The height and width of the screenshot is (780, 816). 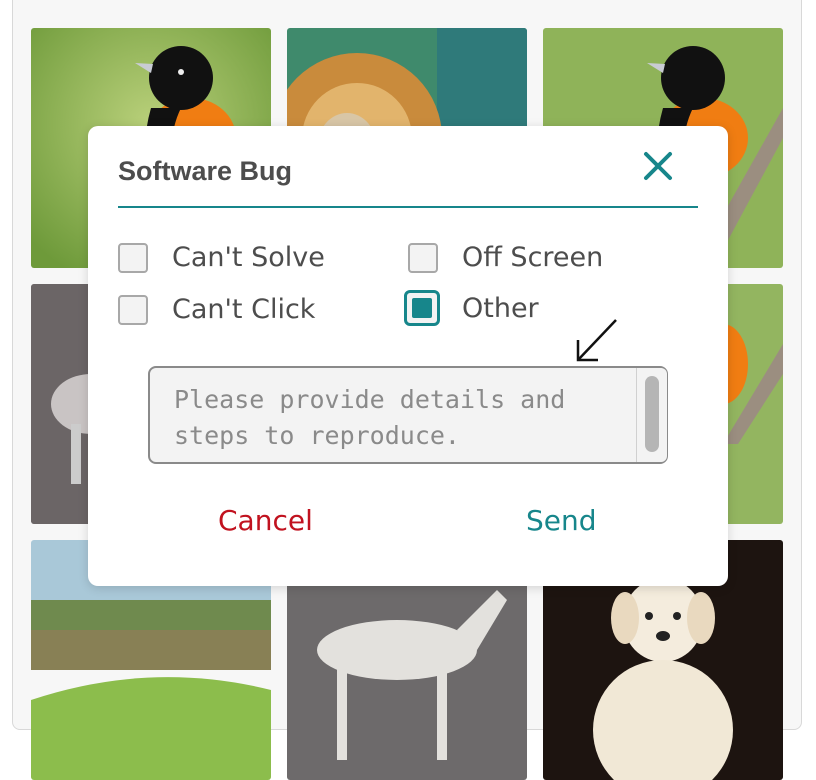 I want to click on cant-solve-label: Can't Solve, so click(x=248, y=257).